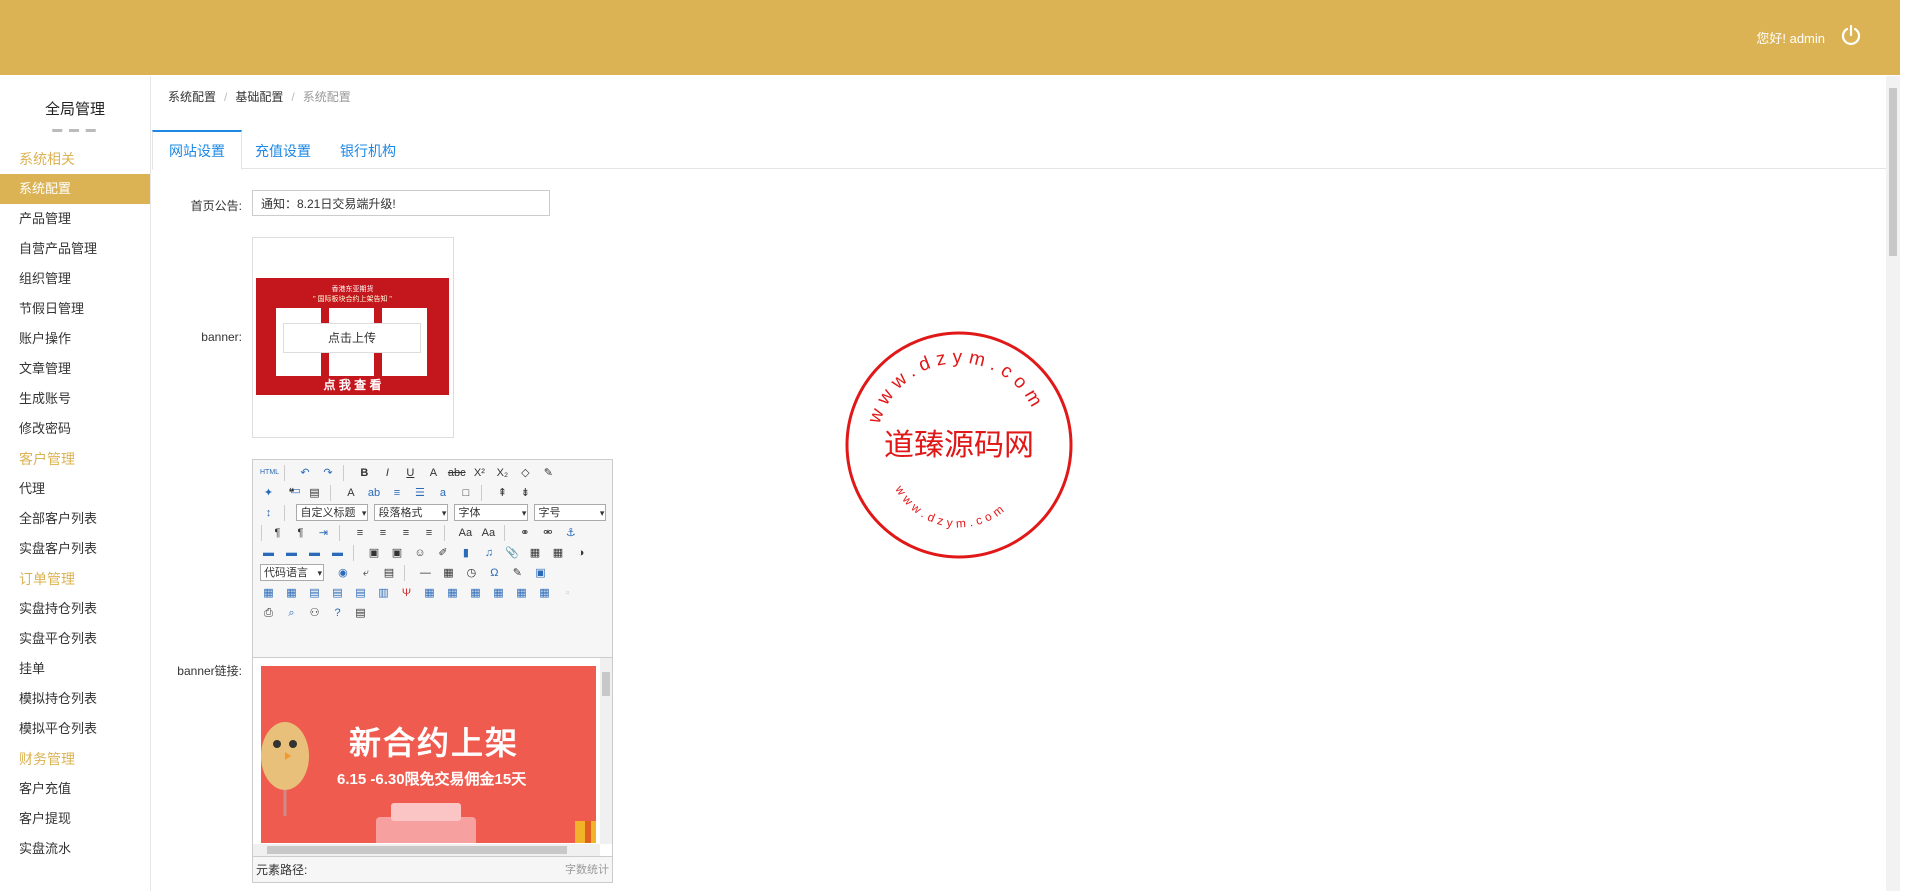  What do you see at coordinates (360, 593) in the screenshot?
I see `delete-row-icon: ▤` at bounding box center [360, 593].